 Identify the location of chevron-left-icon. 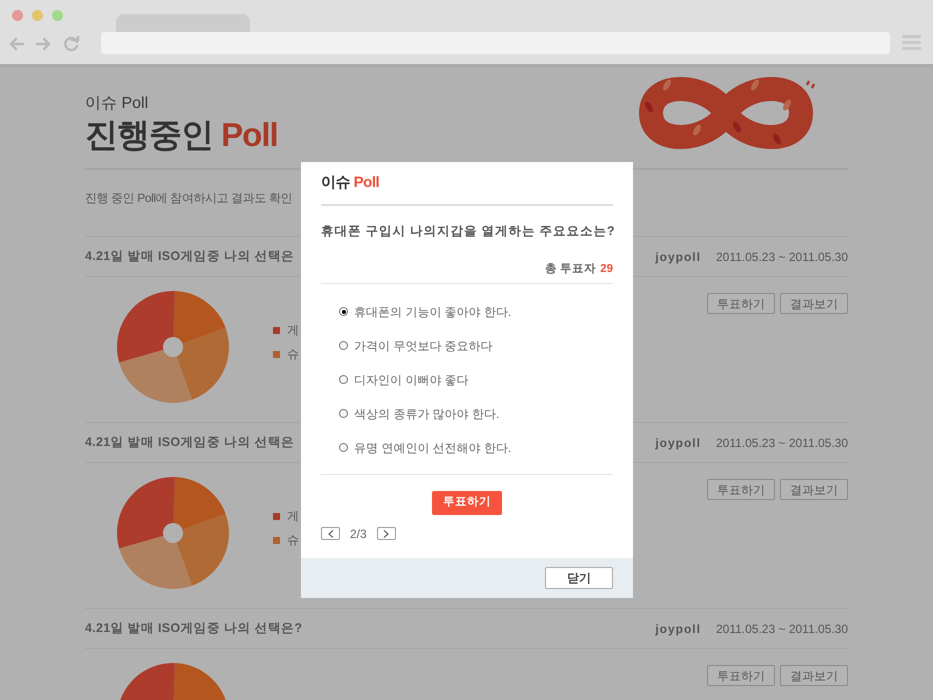
(331, 534).